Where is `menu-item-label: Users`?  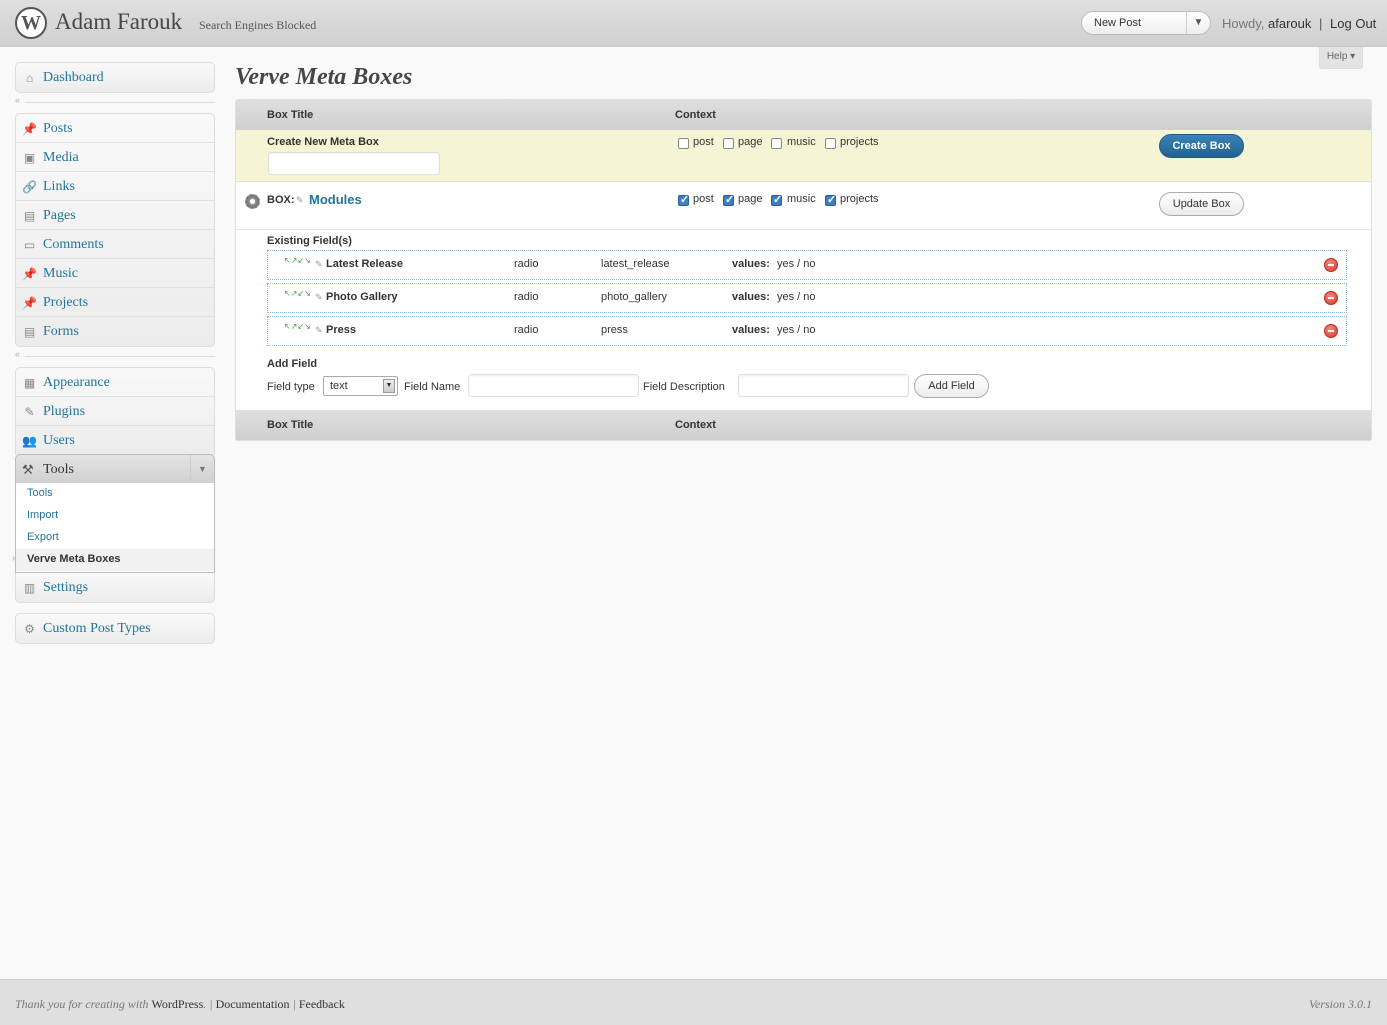 menu-item-label: Users is located at coordinates (59, 441).